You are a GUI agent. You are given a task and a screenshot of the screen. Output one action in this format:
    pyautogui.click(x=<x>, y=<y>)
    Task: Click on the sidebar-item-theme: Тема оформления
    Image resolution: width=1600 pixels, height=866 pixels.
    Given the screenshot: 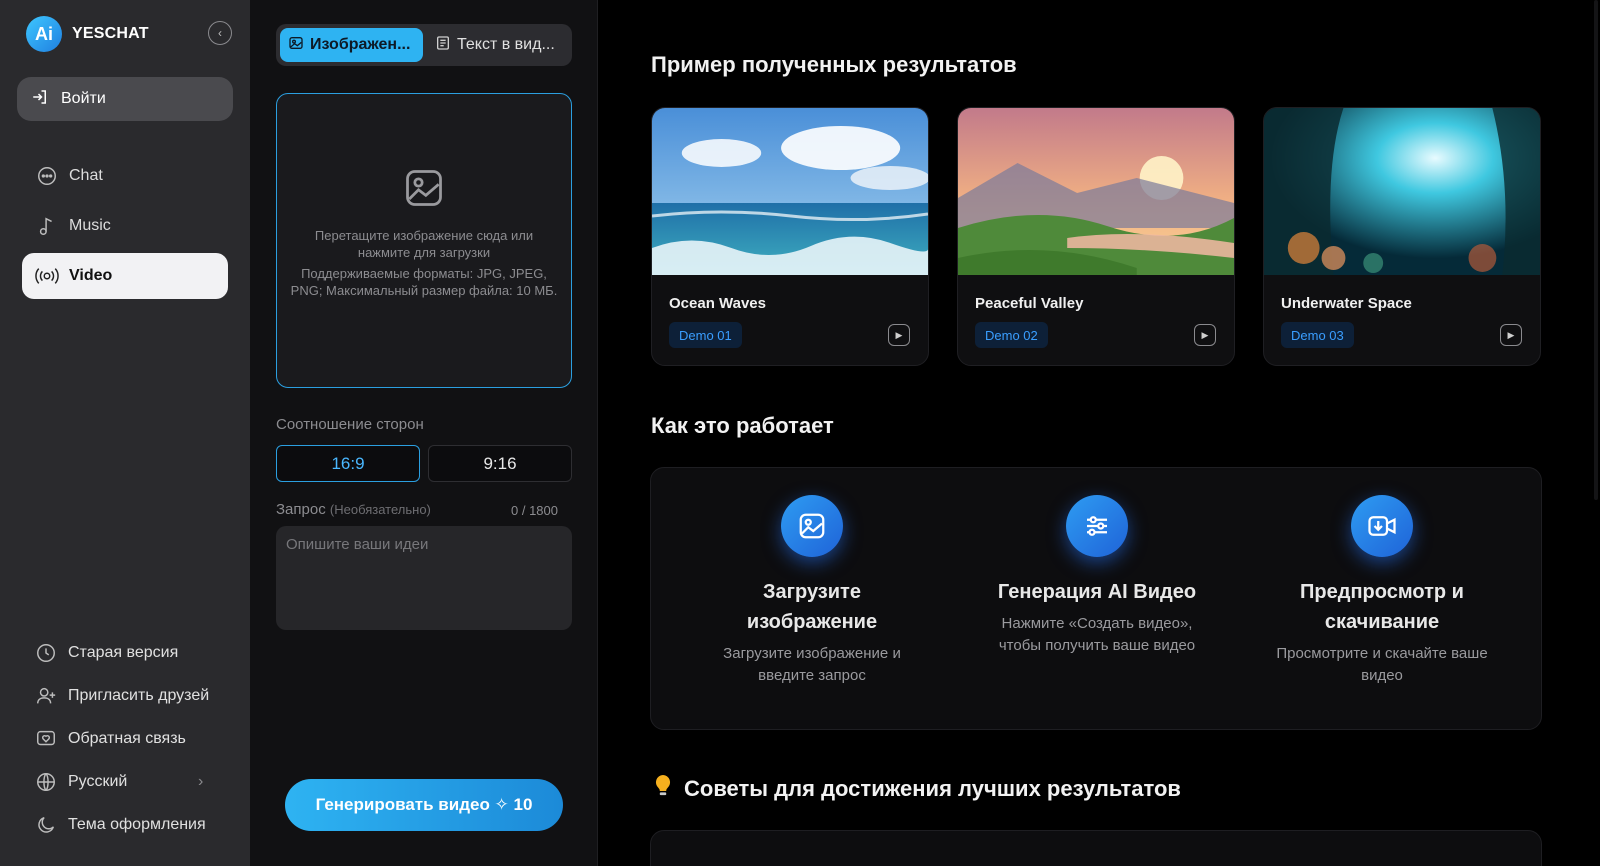 What is the action you would take?
    pyautogui.click(x=120, y=825)
    